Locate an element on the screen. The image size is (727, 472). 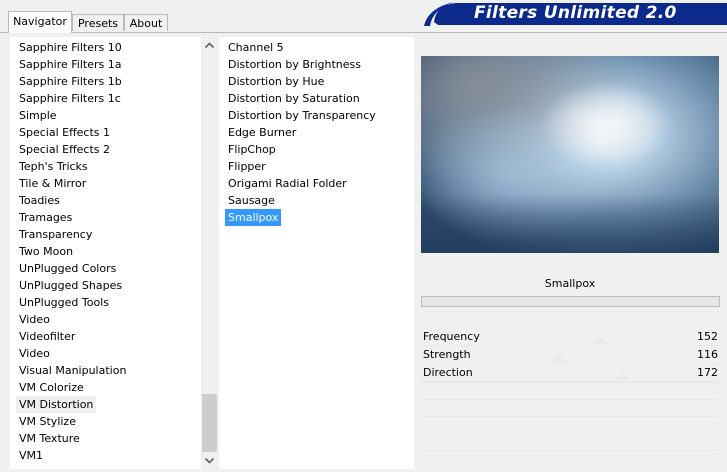
category-item: VM1 is located at coordinates (31, 455).